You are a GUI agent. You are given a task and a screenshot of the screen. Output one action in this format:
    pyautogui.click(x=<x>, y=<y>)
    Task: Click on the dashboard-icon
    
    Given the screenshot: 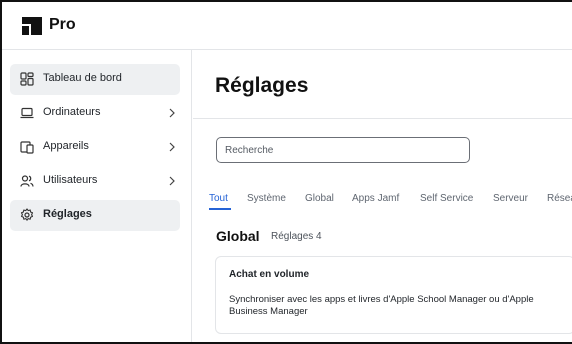 What is the action you would take?
    pyautogui.click(x=27, y=79)
    